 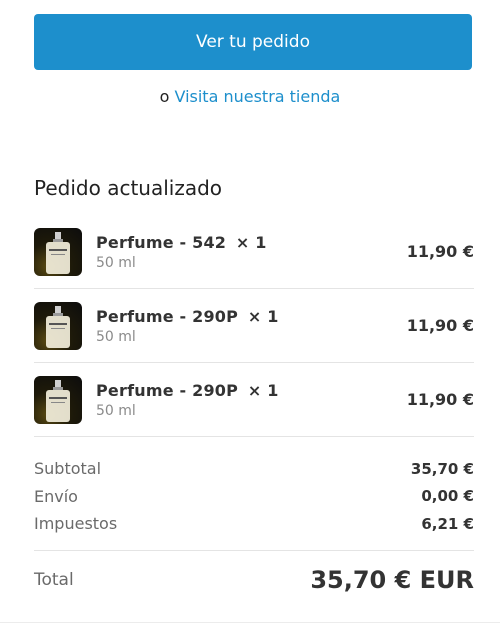 What do you see at coordinates (254, 469) in the screenshot?
I see `subtotal-row: Subtotal 35,70 €` at bounding box center [254, 469].